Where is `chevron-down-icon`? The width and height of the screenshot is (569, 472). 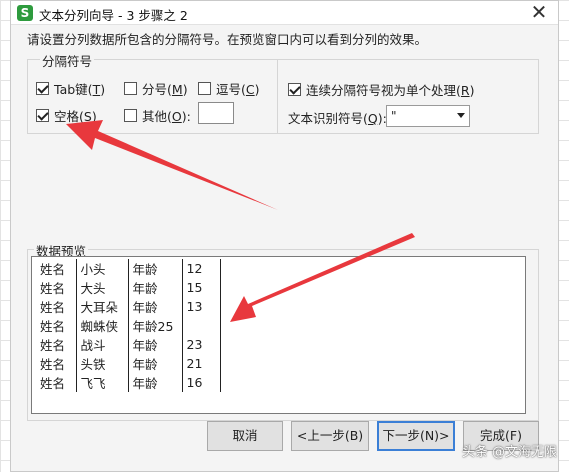
chevron-down-icon is located at coordinates (461, 115).